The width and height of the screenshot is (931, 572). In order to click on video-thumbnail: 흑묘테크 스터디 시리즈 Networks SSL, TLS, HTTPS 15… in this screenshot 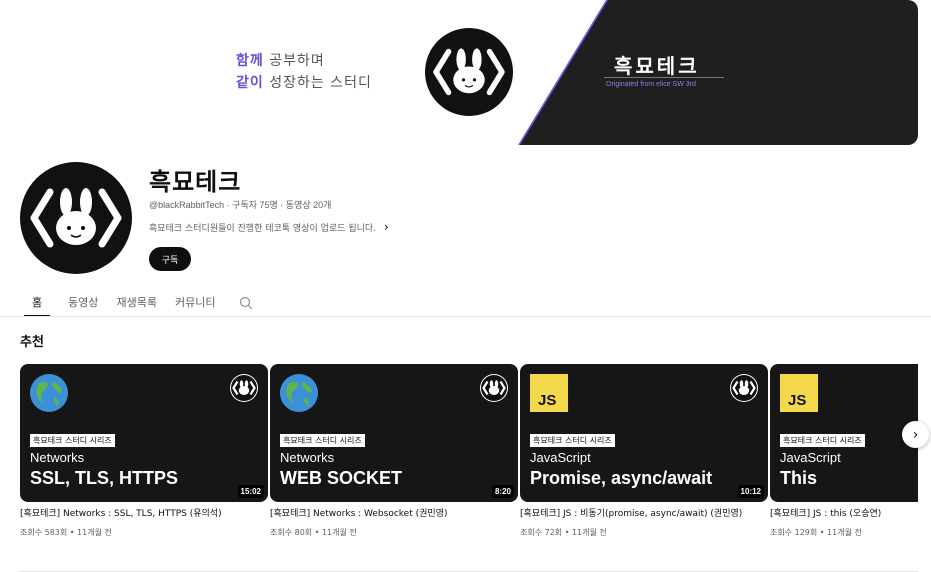, I will do `click(144, 433)`.